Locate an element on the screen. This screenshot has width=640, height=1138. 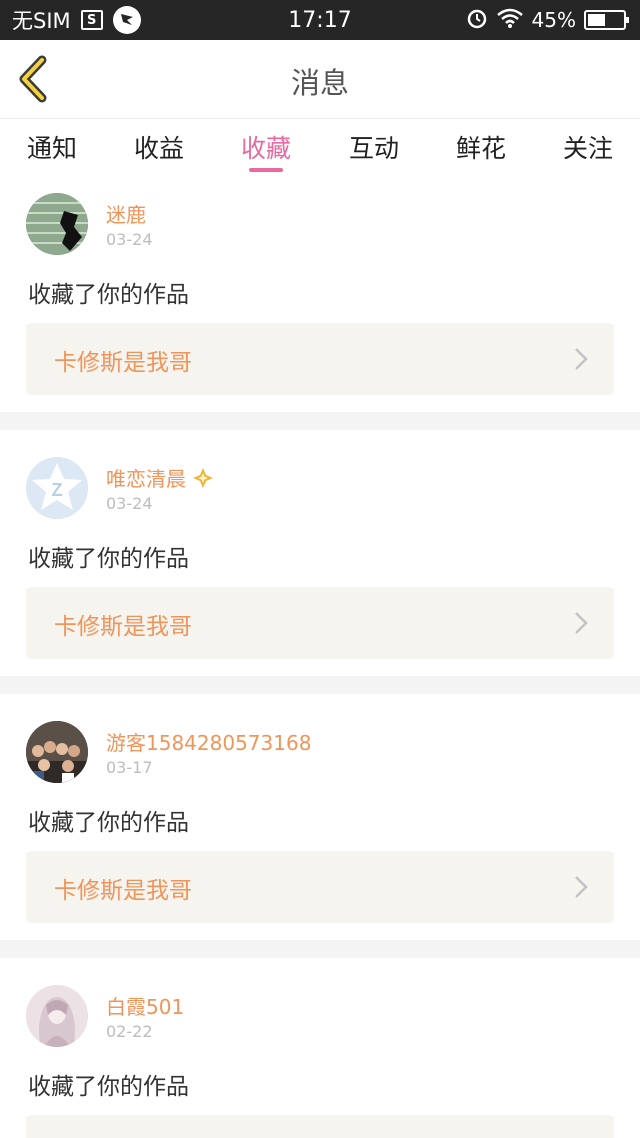
tab-interactions: 互动 is located at coordinates (374, 147).